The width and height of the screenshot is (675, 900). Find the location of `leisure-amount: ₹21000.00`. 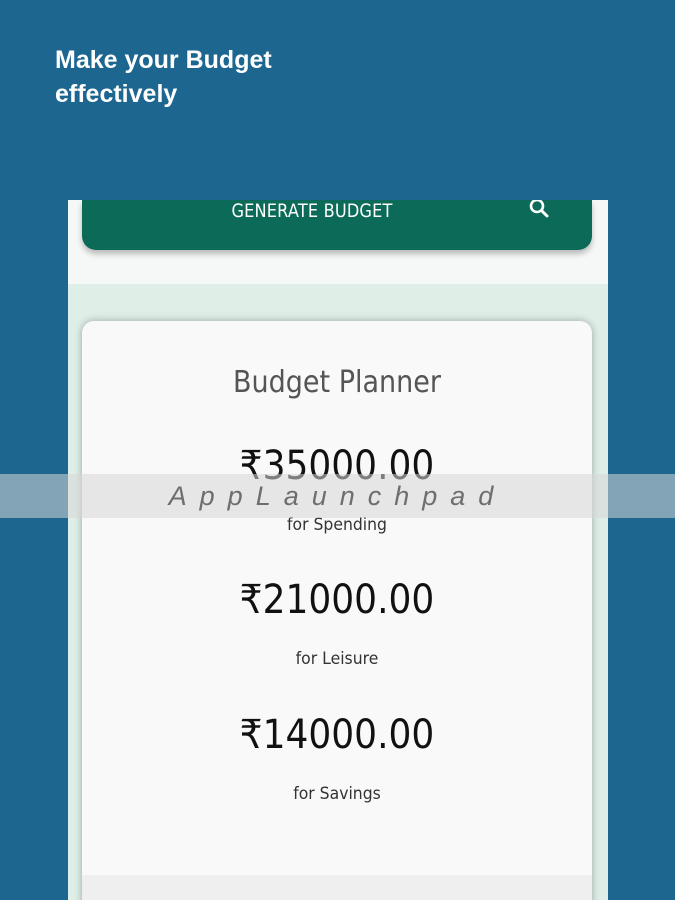

leisure-amount: ₹21000.00 is located at coordinates (337, 600).